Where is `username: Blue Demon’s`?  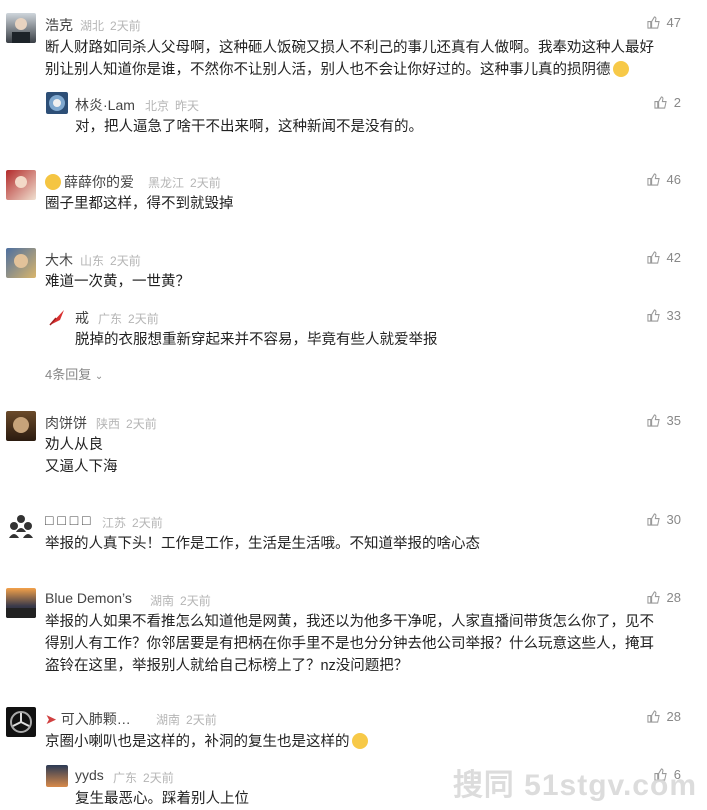
username: Blue Demon’s is located at coordinates (88, 598).